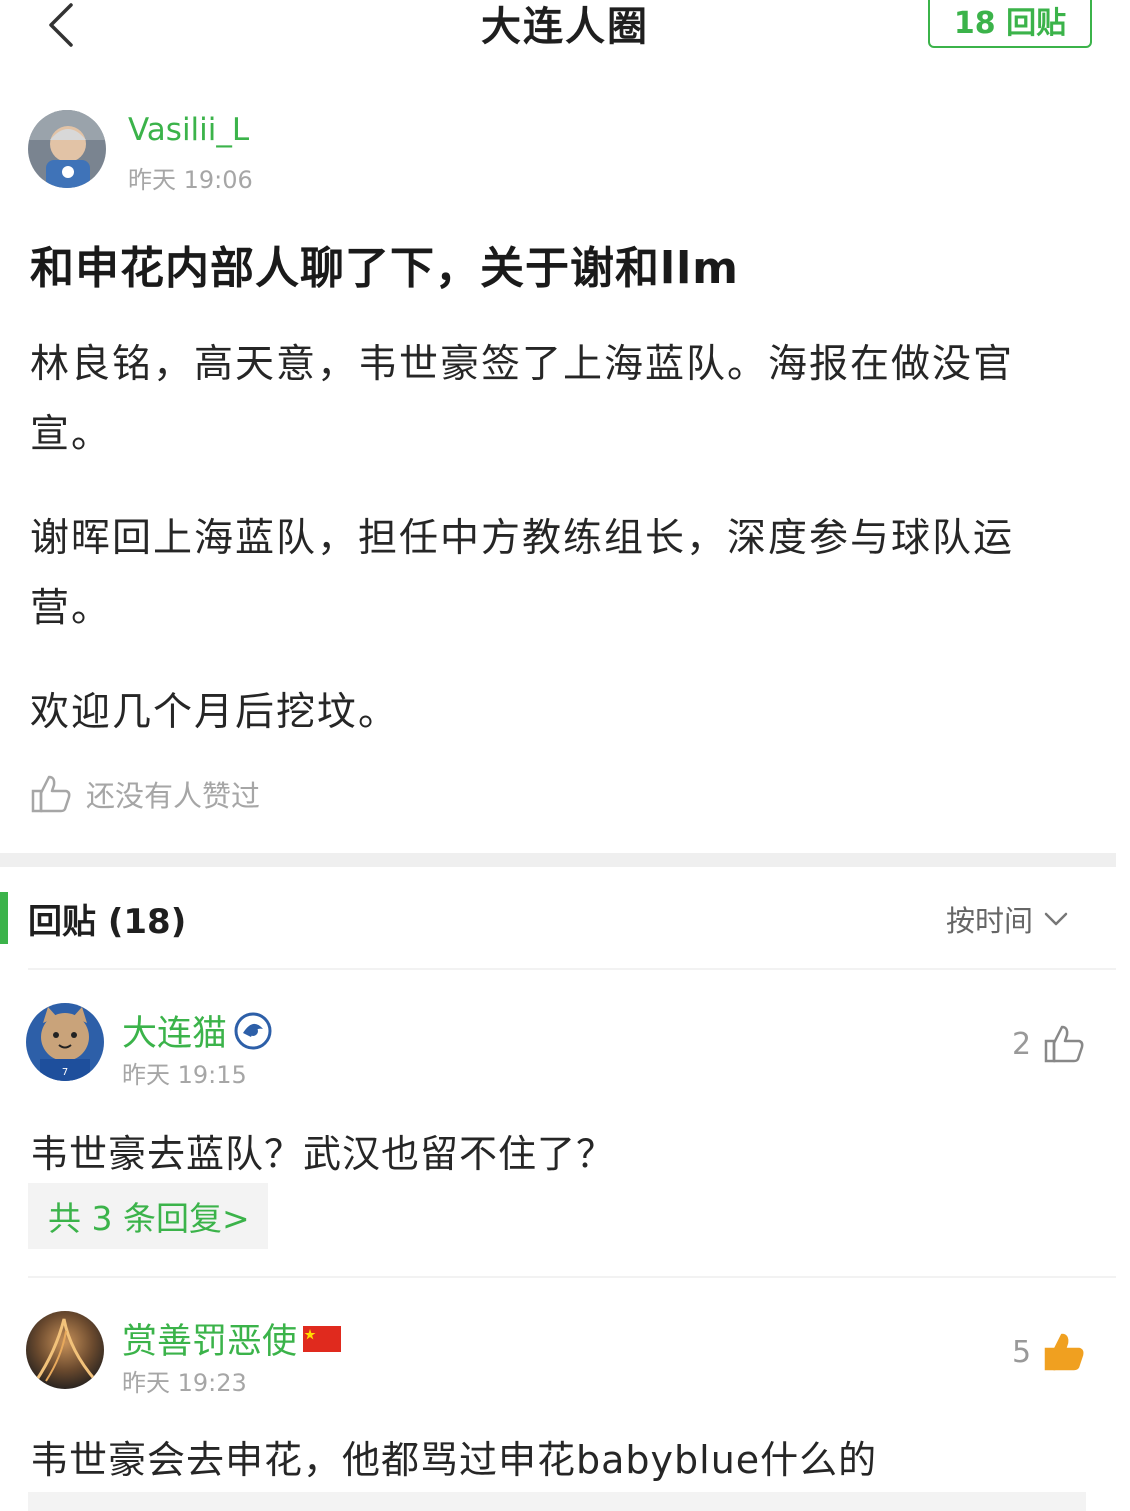 This screenshot has width=1130, height=1511. What do you see at coordinates (173, 796) in the screenshot?
I see `like-status-text: 还没有人赞过` at bounding box center [173, 796].